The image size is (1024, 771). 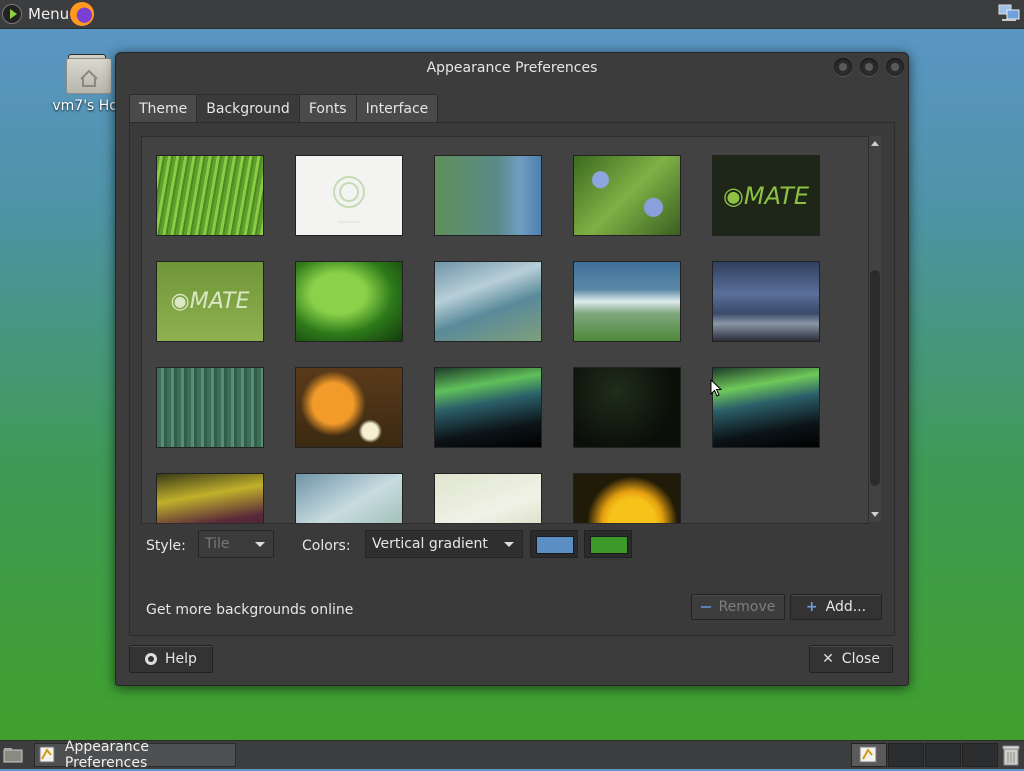 What do you see at coordinates (747, 607) in the screenshot?
I see `remove-label: Remove` at bounding box center [747, 607].